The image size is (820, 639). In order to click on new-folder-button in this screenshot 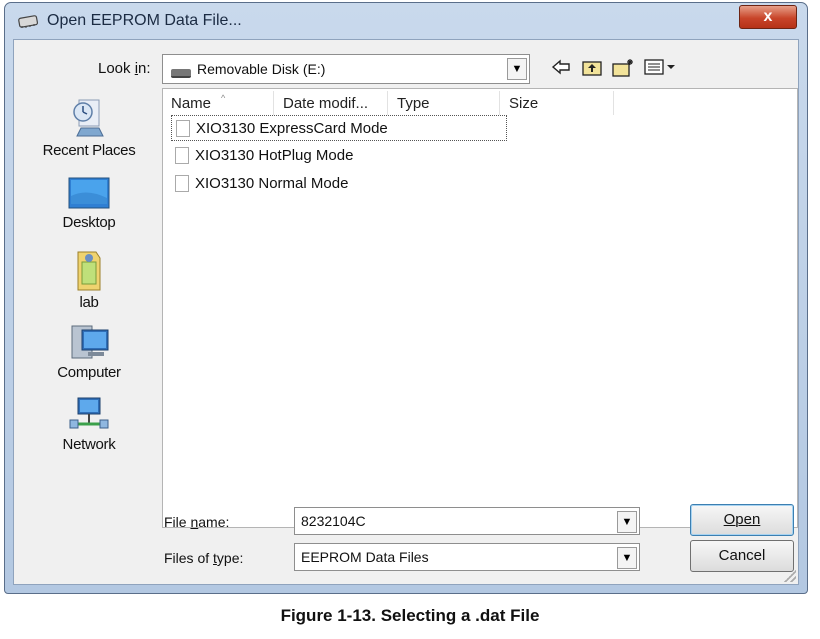, I will do `click(623, 67)`.